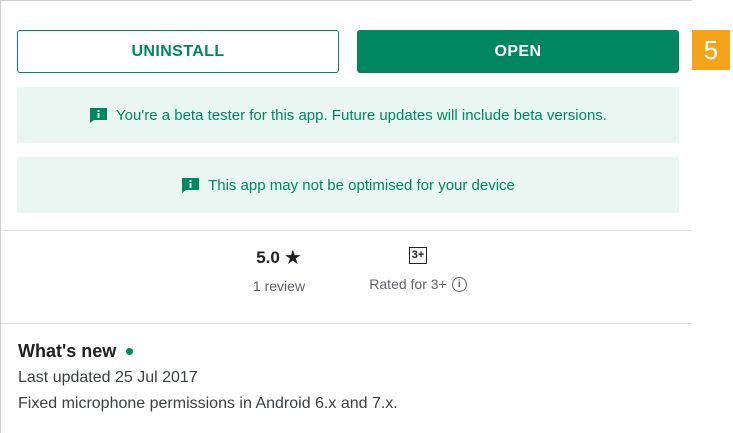 This screenshot has width=733, height=433. What do you see at coordinates (268, 257) in the screenshot?
I see `rating-number: 5.0` at bounding box center [268, 257].